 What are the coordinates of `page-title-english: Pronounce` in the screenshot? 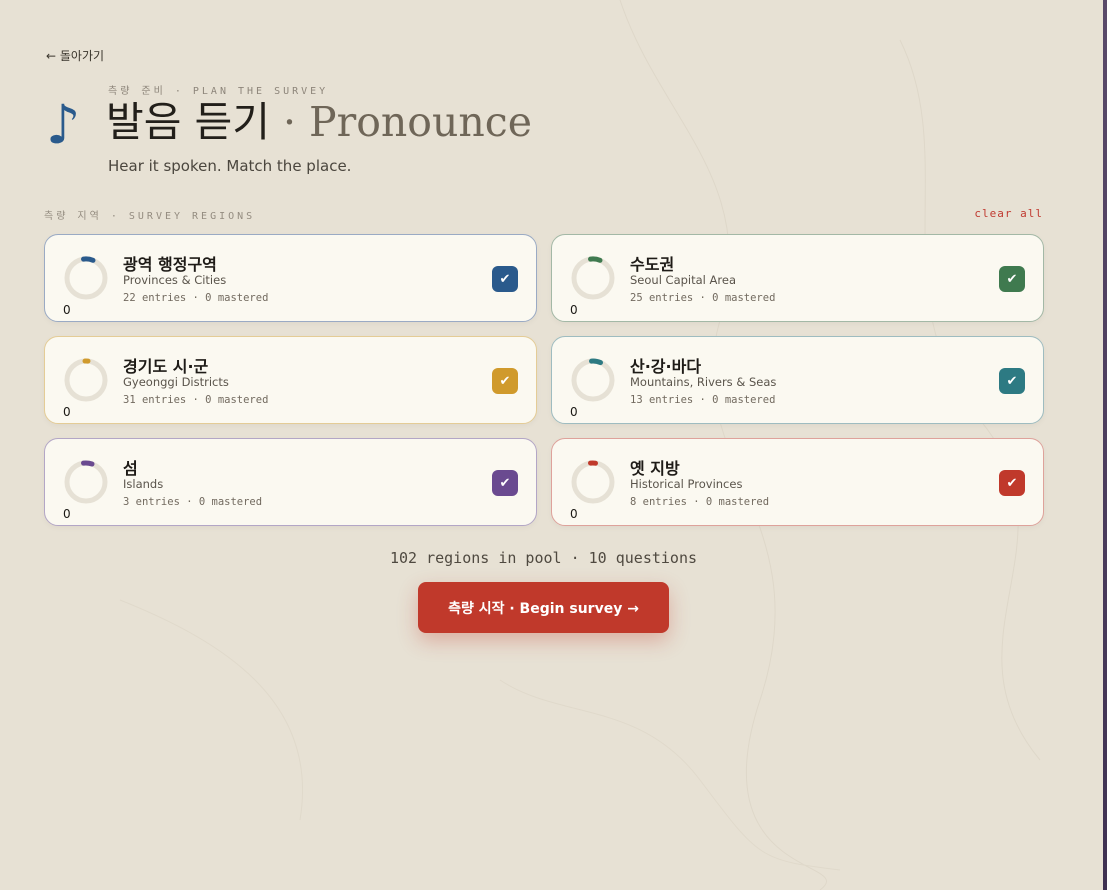 It's located at (421, 122).